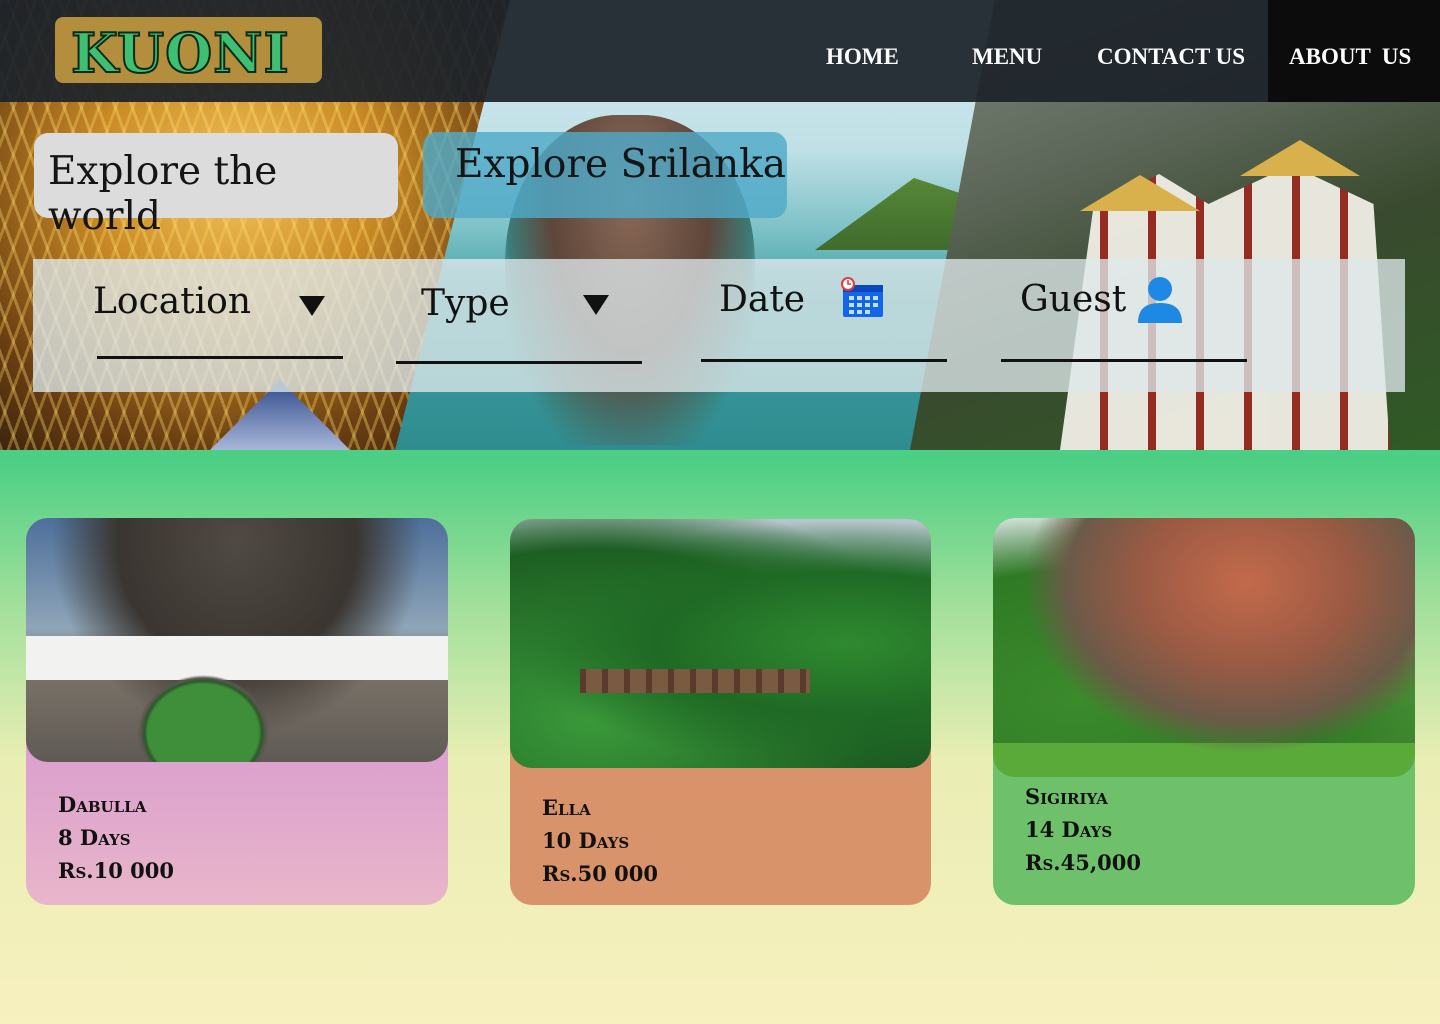 The image size is (1440, 1024). I want to click on user-icon, so click(1160, 300).